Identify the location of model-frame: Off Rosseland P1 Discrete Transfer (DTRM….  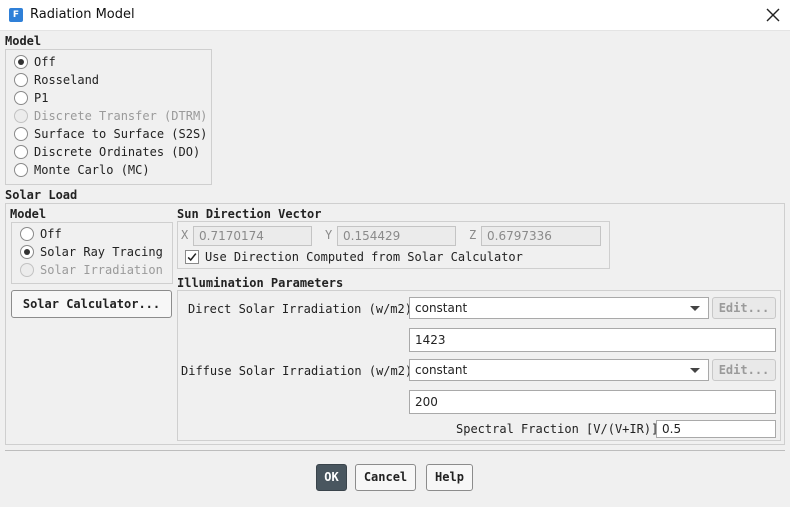
(108, 117).